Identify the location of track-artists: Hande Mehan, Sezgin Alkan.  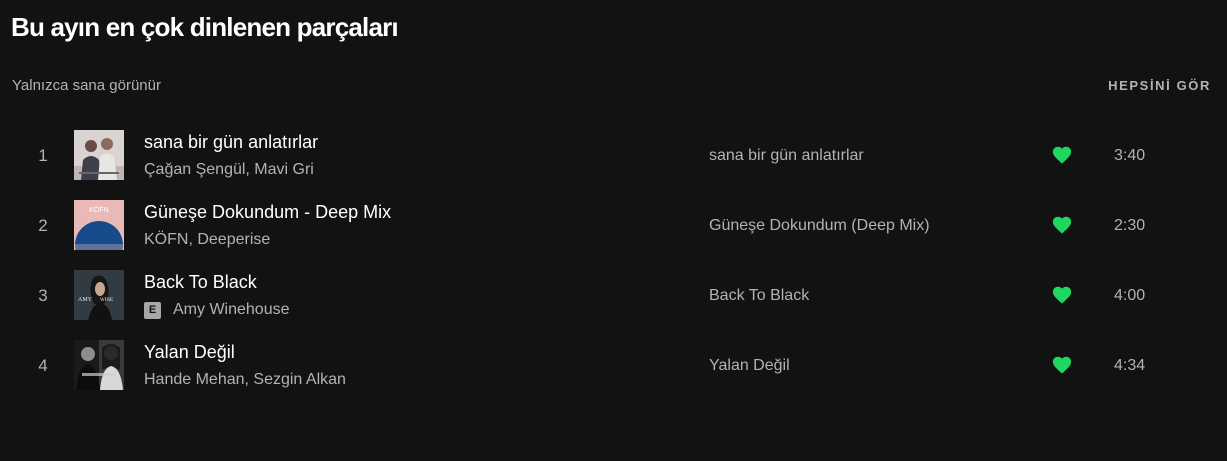
(245, 380).